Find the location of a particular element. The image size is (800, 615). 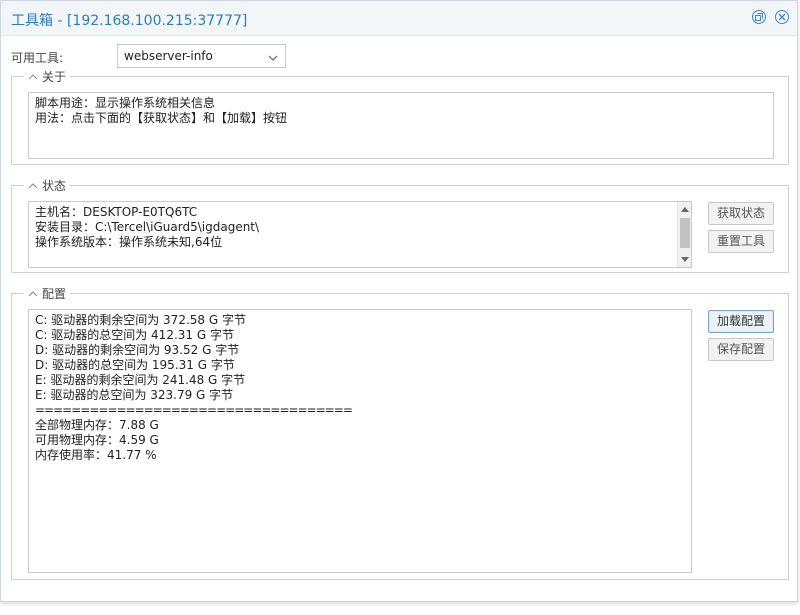

about-line: 用法：点击下面的【获取状态】和【加载】按钮 is located at coordinates (161, 118).